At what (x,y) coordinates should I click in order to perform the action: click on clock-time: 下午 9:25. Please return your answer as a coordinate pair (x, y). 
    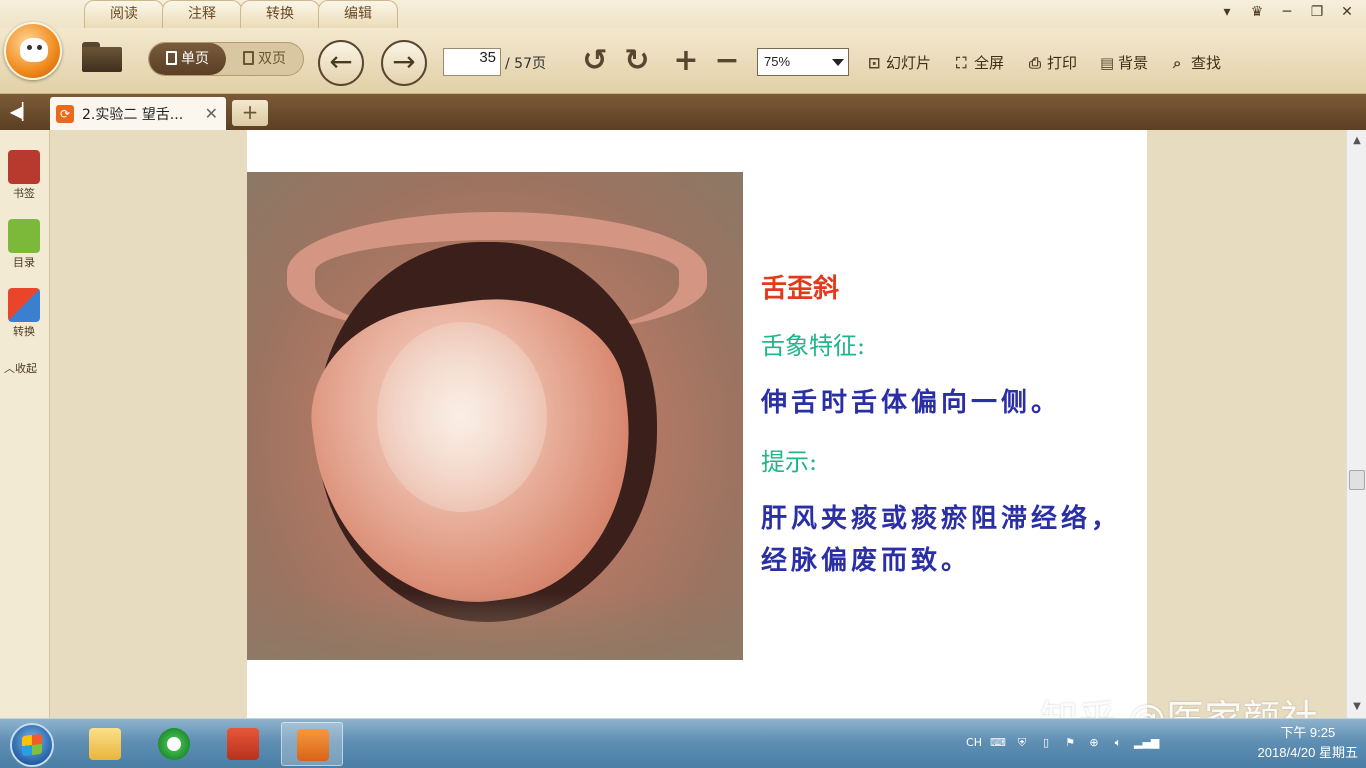
    Looking at the image, I should click on (1308, 732).